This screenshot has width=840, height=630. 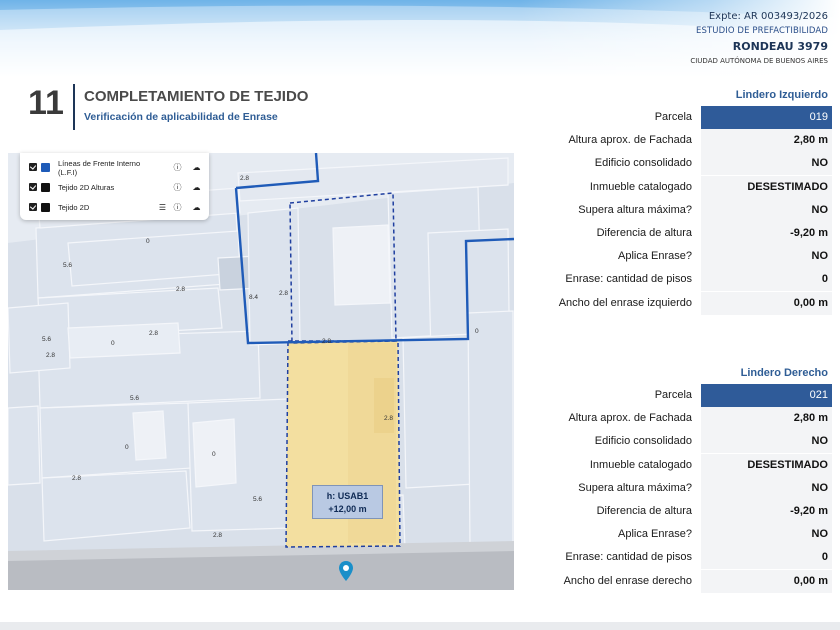 I want to click on table-row: Supera altura máxima? NO, so click(x=696, y=210).